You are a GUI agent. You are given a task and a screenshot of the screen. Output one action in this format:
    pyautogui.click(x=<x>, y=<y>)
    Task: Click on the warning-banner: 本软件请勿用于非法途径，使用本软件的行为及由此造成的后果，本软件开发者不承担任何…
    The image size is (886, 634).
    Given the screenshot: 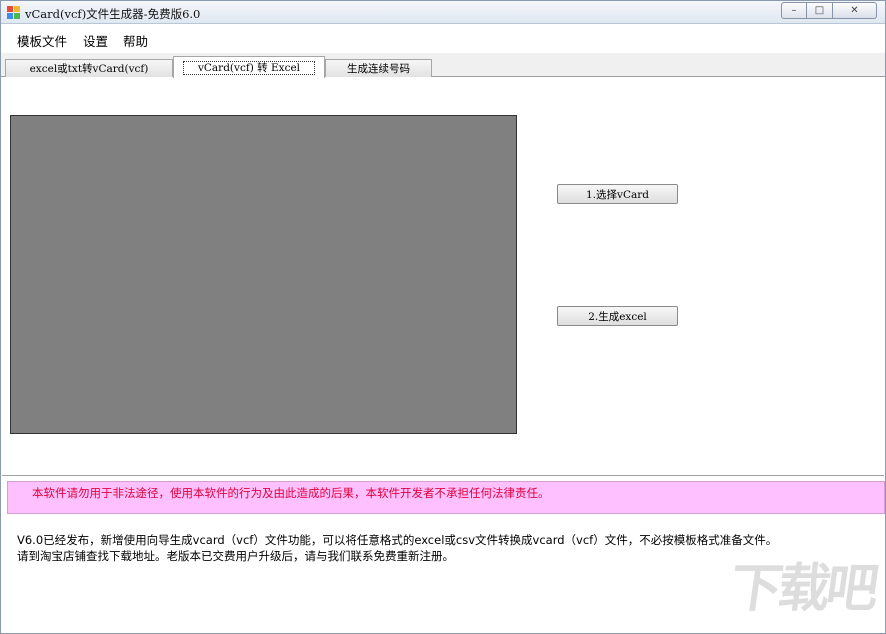 What is the action you would take?
    pyautogui.click(x=446, y=497)
    